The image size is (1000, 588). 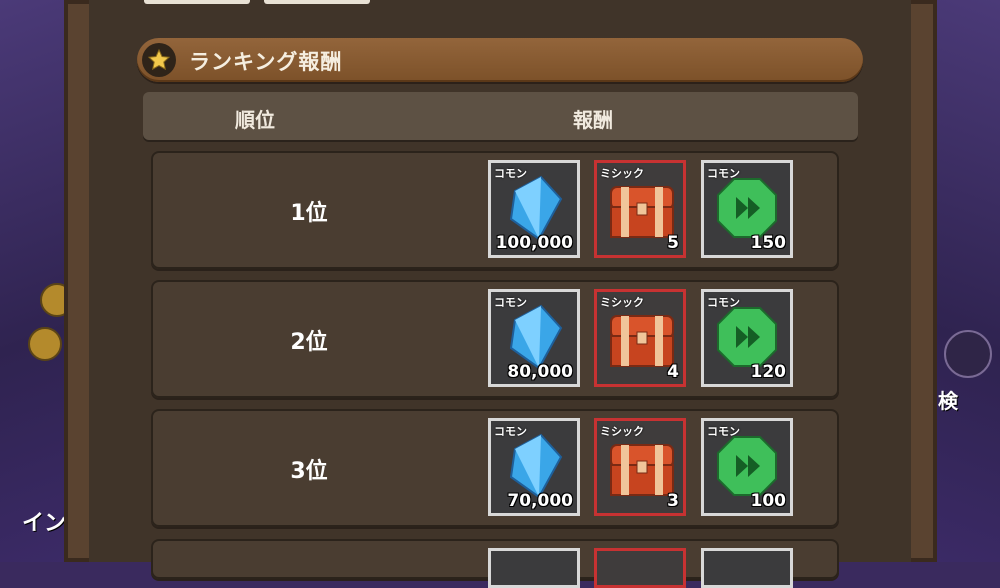 I want to click on table-header: 順位 報酬, so click(x=500, y=116).